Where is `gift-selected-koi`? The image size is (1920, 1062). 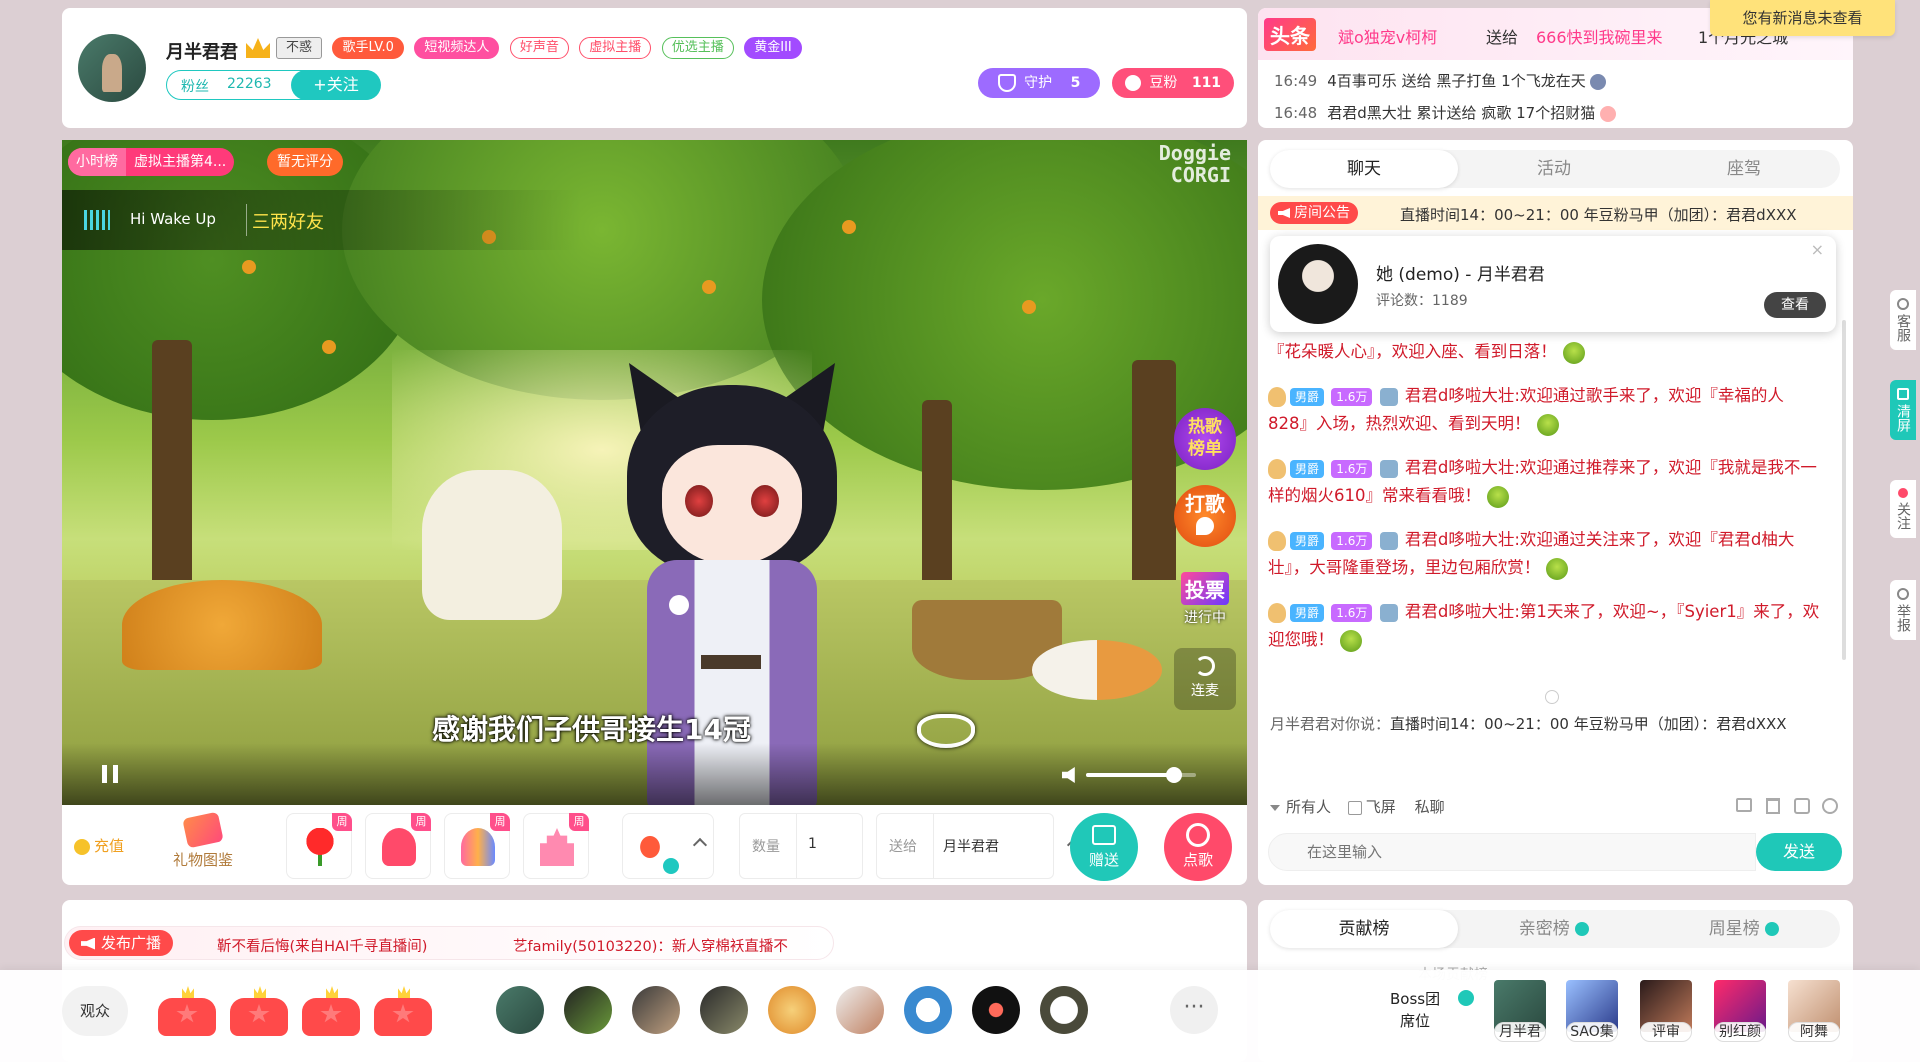
gift-selected-koi is located at coordinates (668, 846).